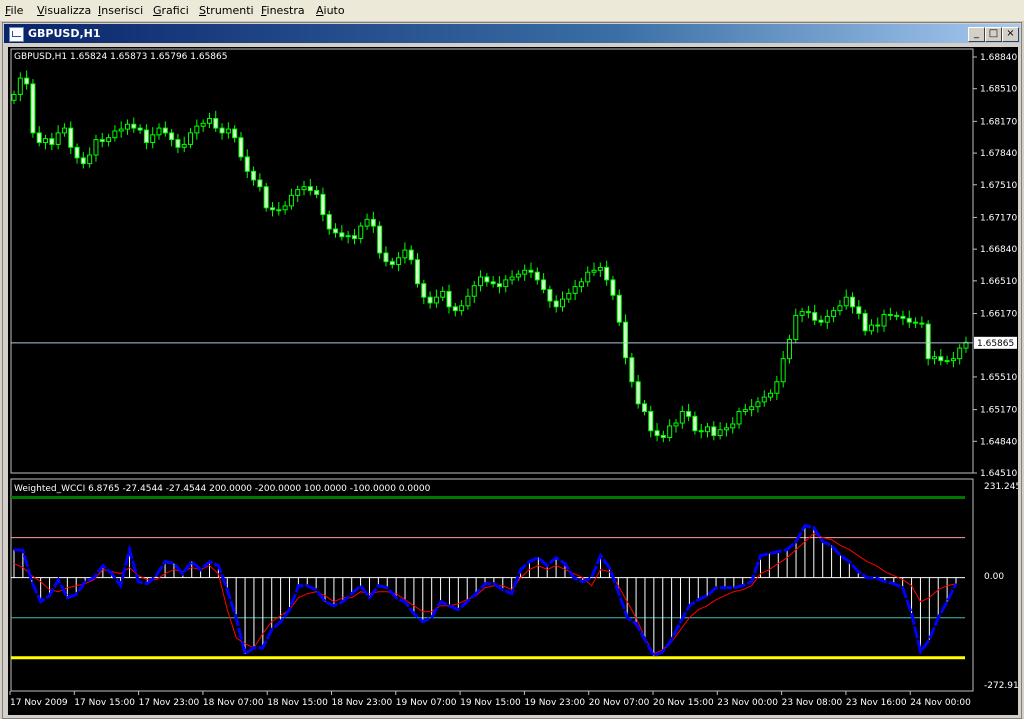 The width and height of the screenshot is (1024, 719). I want to click on indicator-scale-zero: 0.00, so click(994, 577).